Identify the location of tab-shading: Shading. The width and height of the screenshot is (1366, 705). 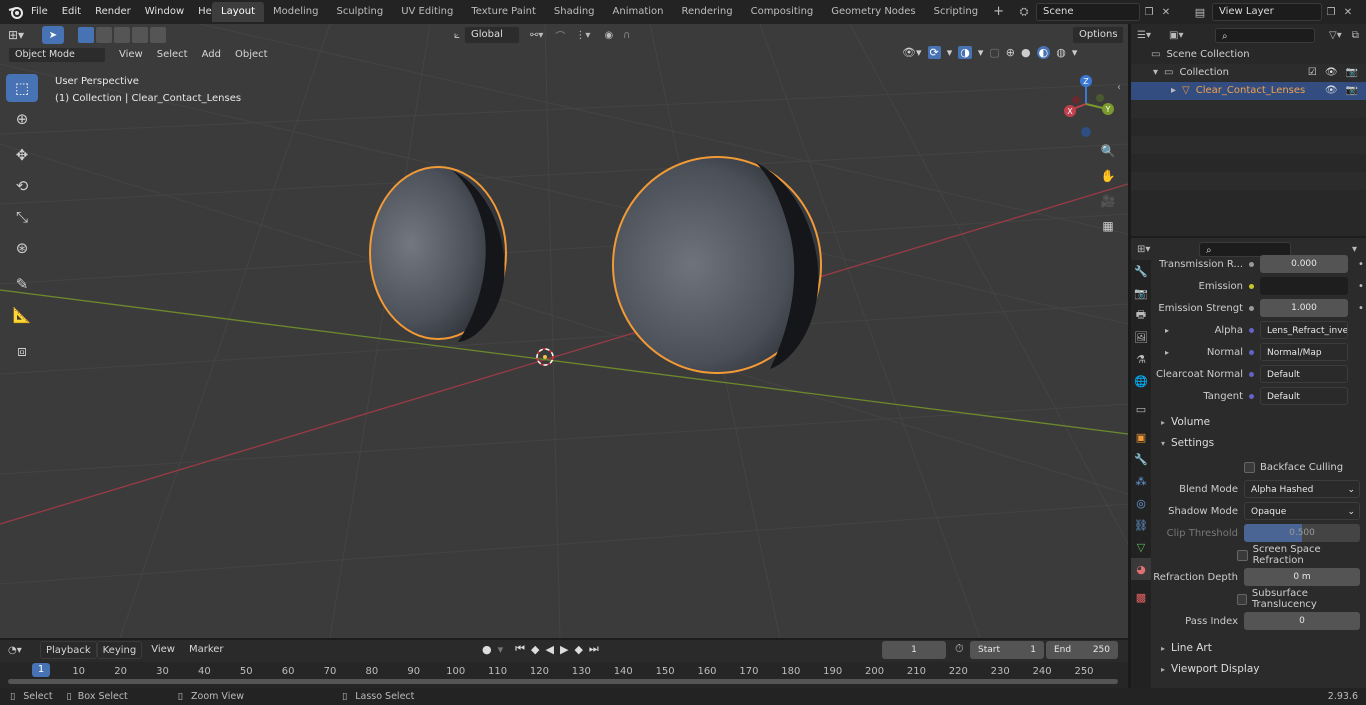
(574, 12).